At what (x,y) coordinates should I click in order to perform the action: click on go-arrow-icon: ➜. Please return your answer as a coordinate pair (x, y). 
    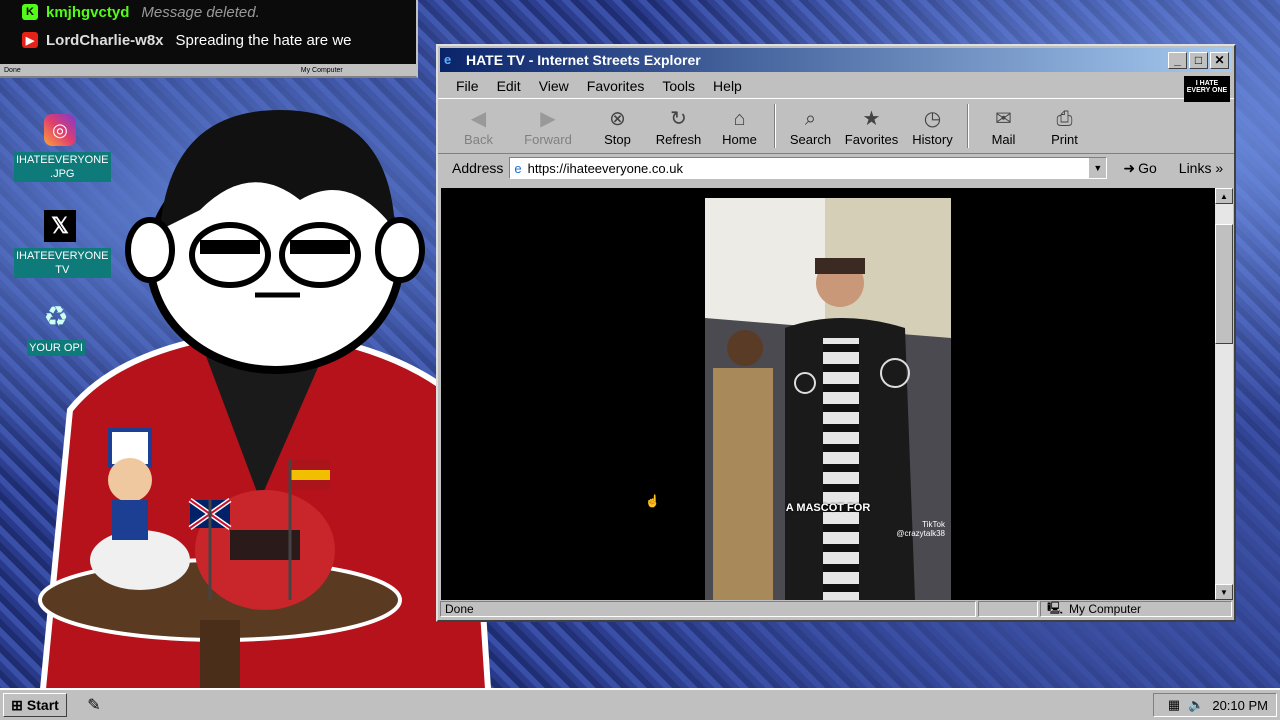
    Looking at the image, I should click on (1129, 167).